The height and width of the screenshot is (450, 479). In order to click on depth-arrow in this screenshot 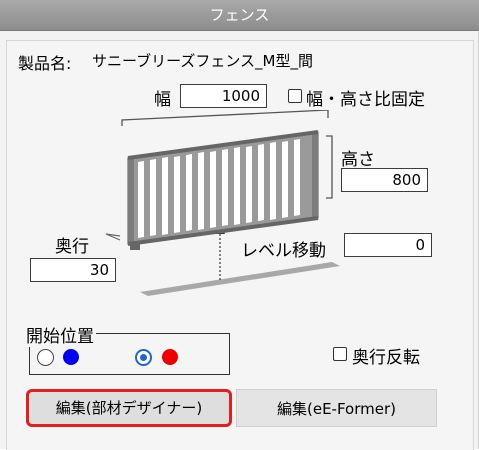, I will do `click(113, 237)`.